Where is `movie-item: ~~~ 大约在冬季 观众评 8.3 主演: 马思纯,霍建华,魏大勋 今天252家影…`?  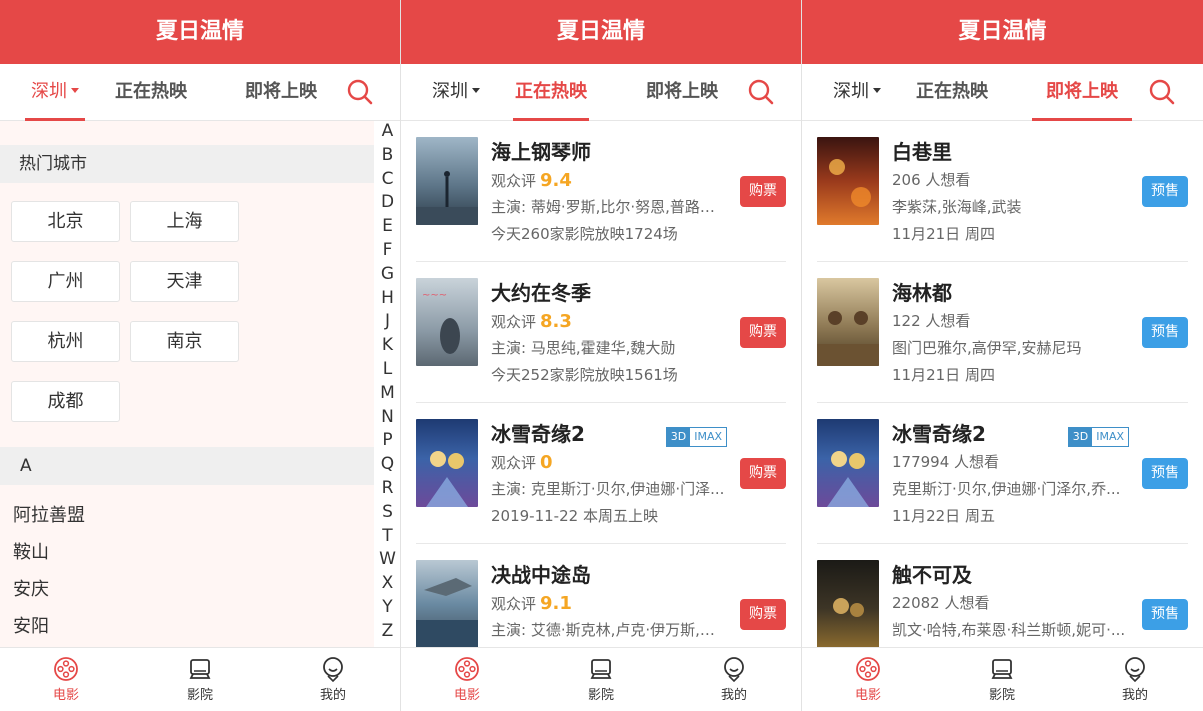 movie-item: ~~~ 大约在冬季 观众评 8.3 主演: 马思纯,霍建华,魏大勋 今天252家影… is located at coordinates (601, 332).